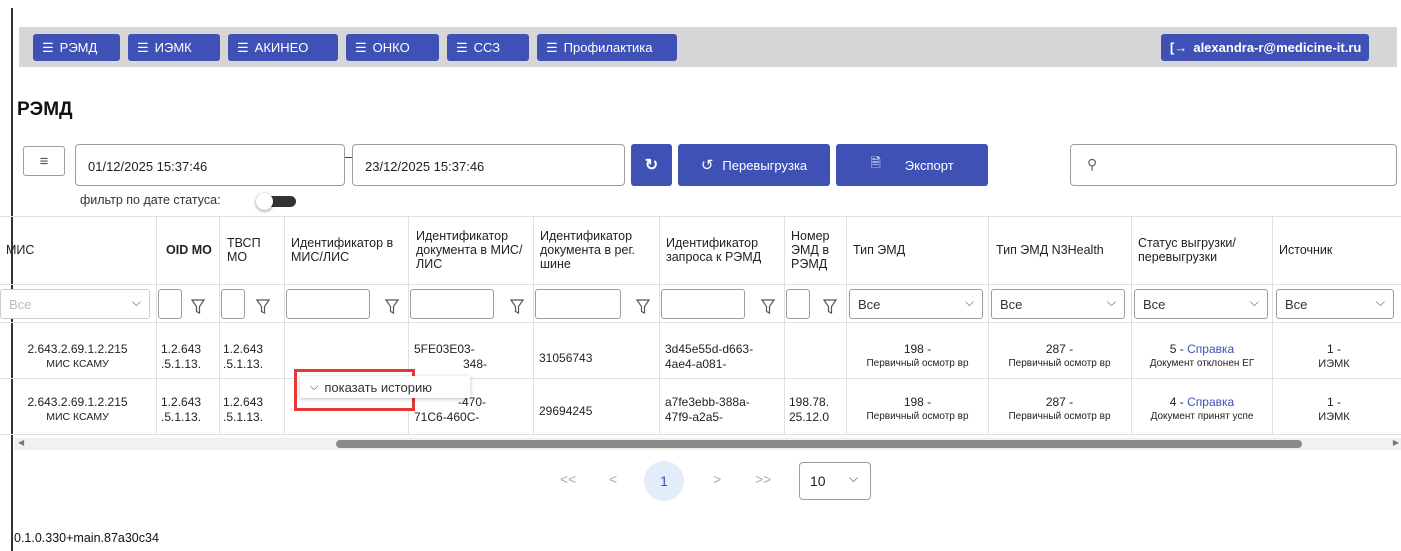  Describe the element at coordinates (566, 358) in the screenshot. I see `cell-doc-id-bus: 31056743` at that location.